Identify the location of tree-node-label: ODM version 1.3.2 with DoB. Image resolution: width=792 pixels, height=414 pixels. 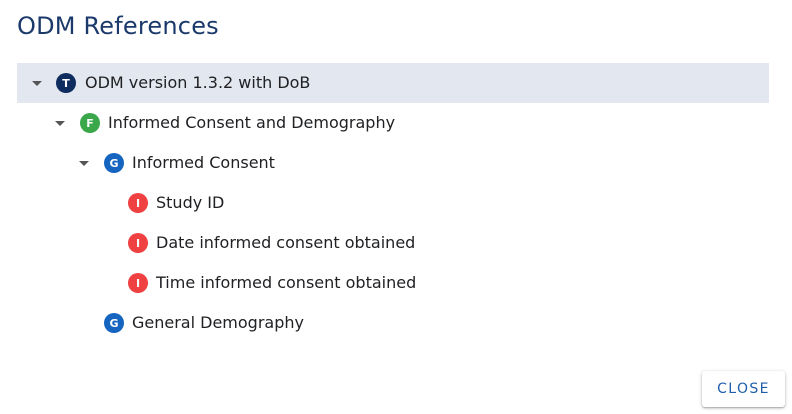
(198, 82).